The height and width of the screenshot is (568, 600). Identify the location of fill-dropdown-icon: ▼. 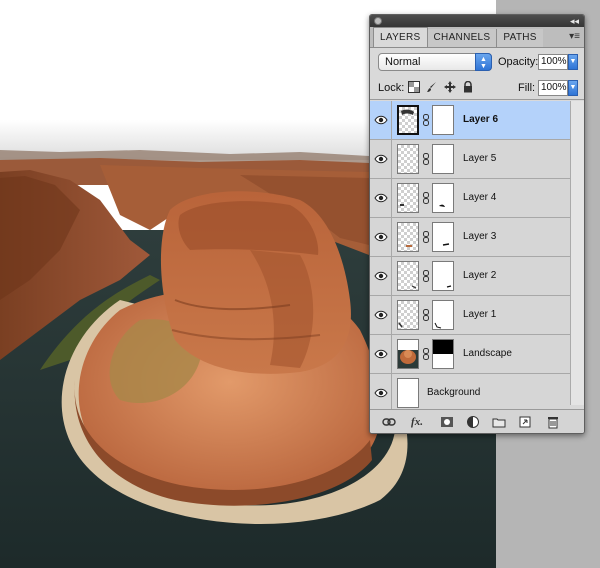
(573, 88).